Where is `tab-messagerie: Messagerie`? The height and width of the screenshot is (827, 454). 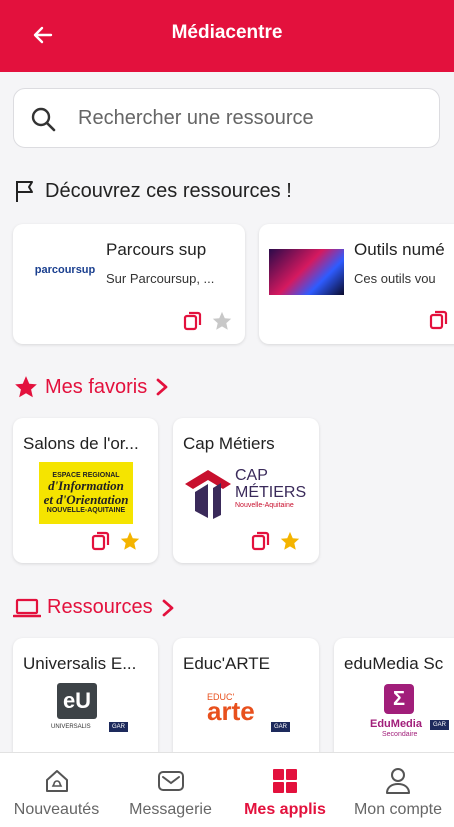 tab-messagerie: Messagerie is located at coordinates (170, 790).